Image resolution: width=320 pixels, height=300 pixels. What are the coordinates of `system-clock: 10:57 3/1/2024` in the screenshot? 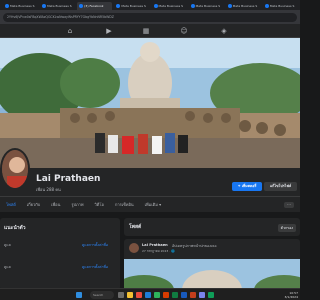 It's located at (291, 295).